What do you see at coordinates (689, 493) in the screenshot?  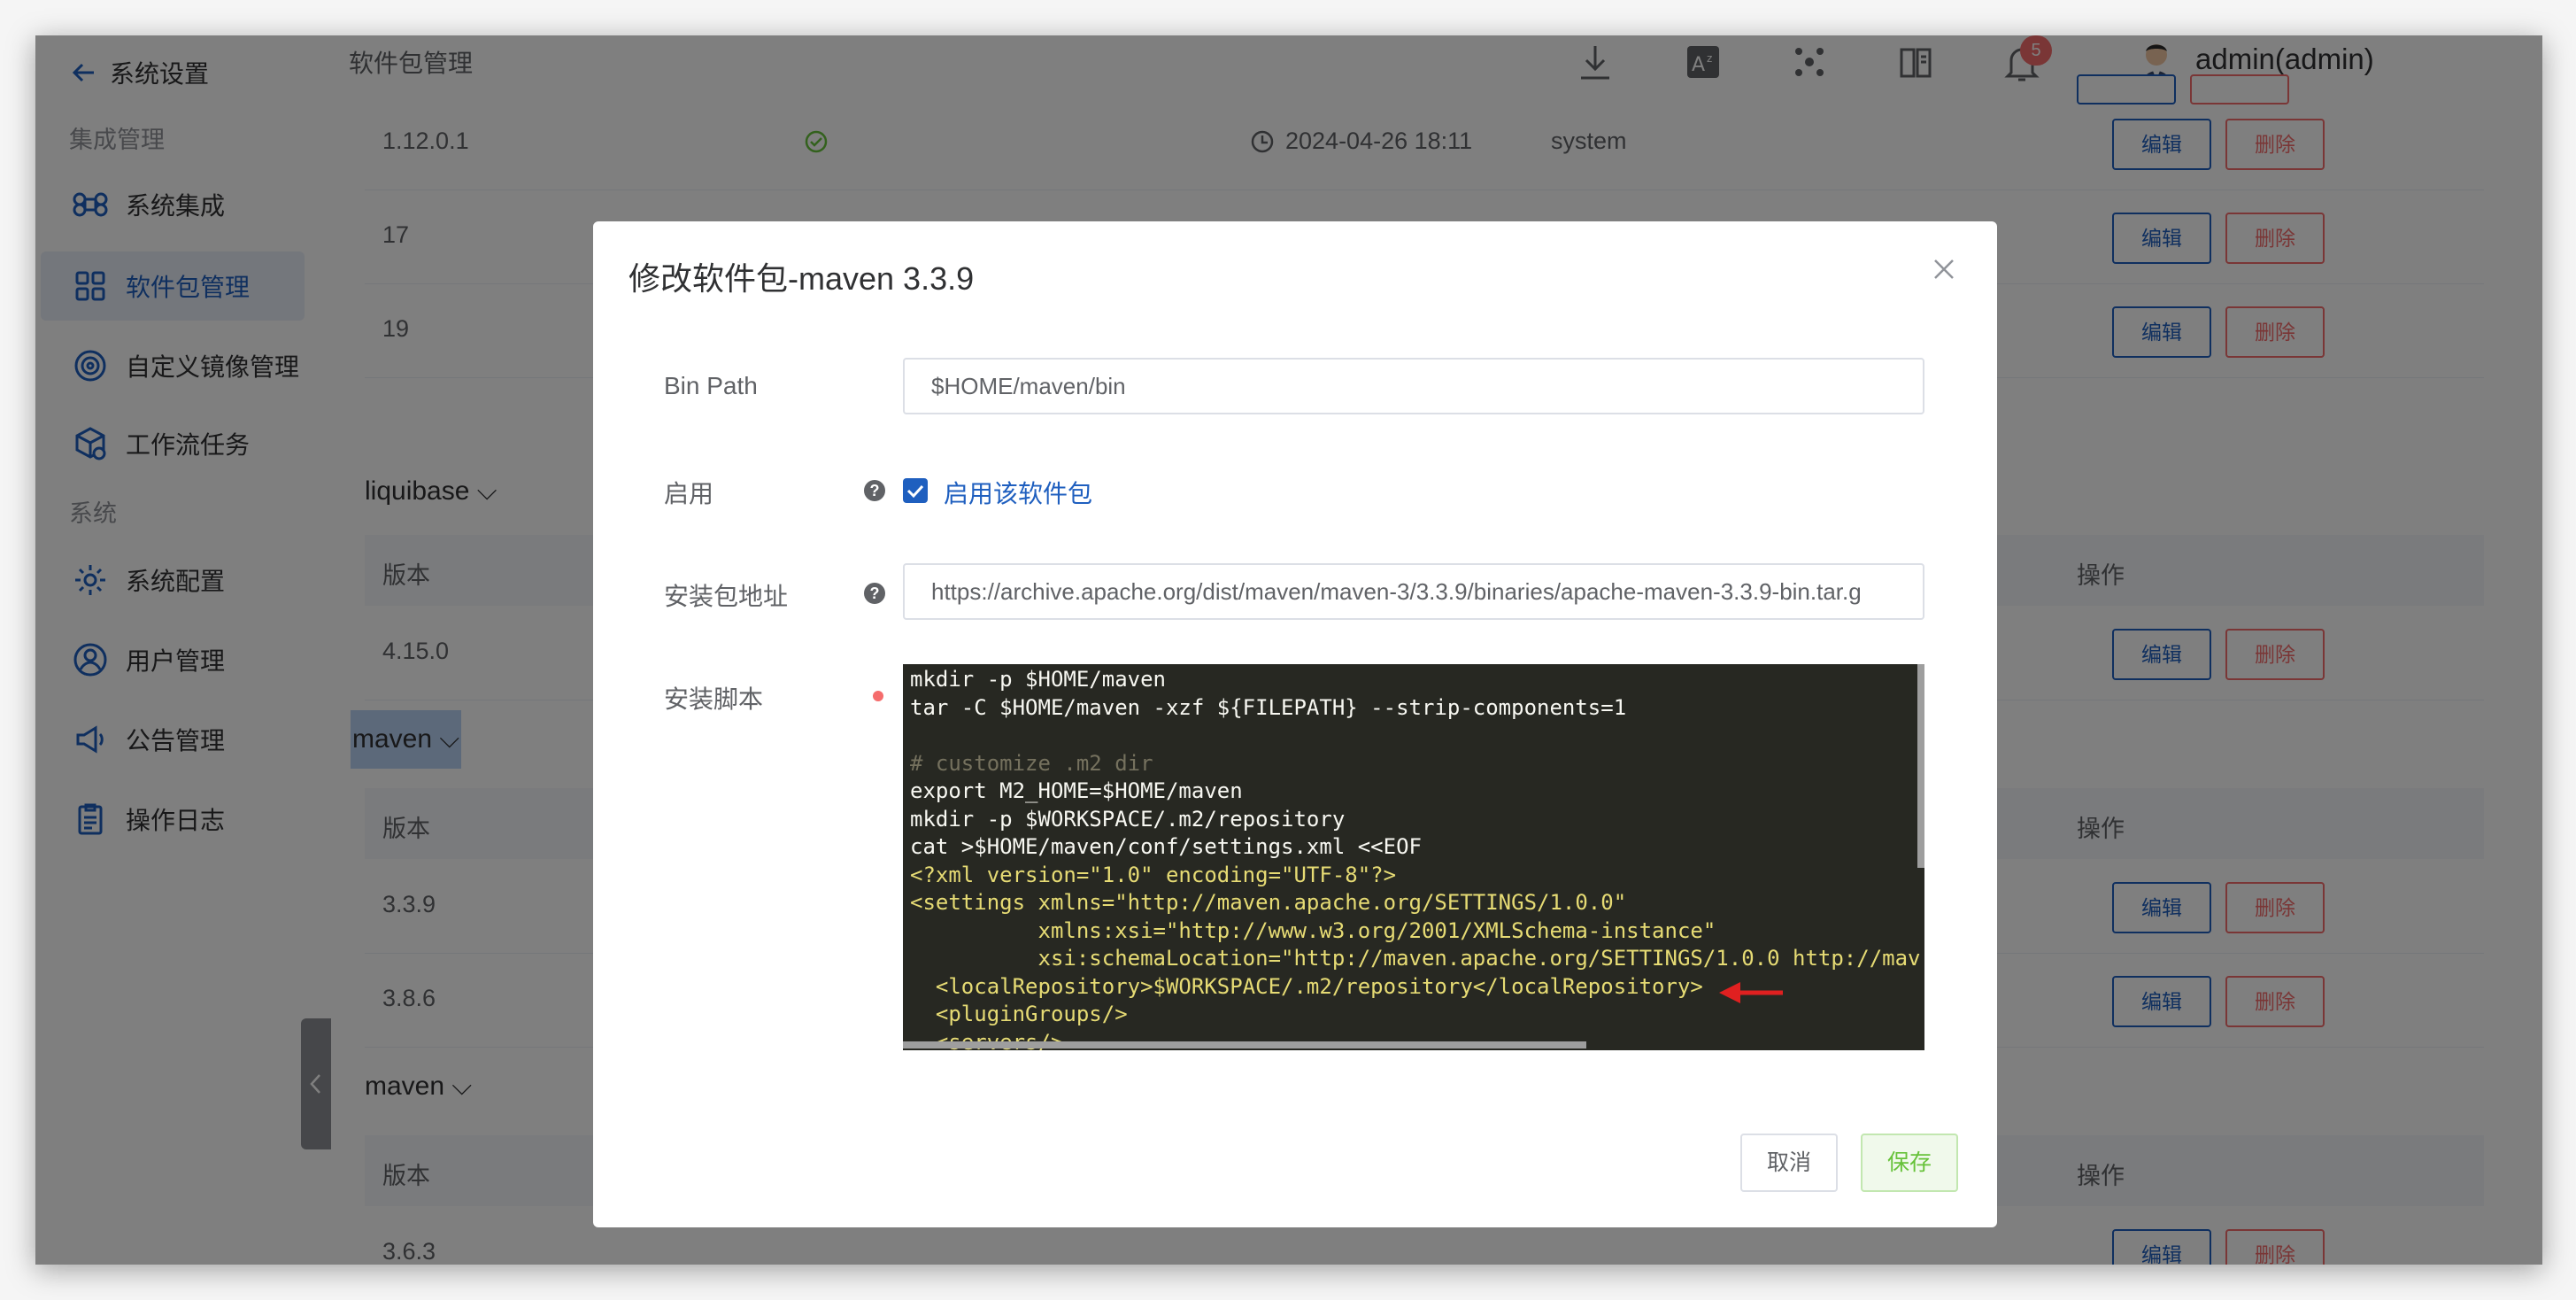 I see `enable-label: 启用` at bounding box center [689, 493].